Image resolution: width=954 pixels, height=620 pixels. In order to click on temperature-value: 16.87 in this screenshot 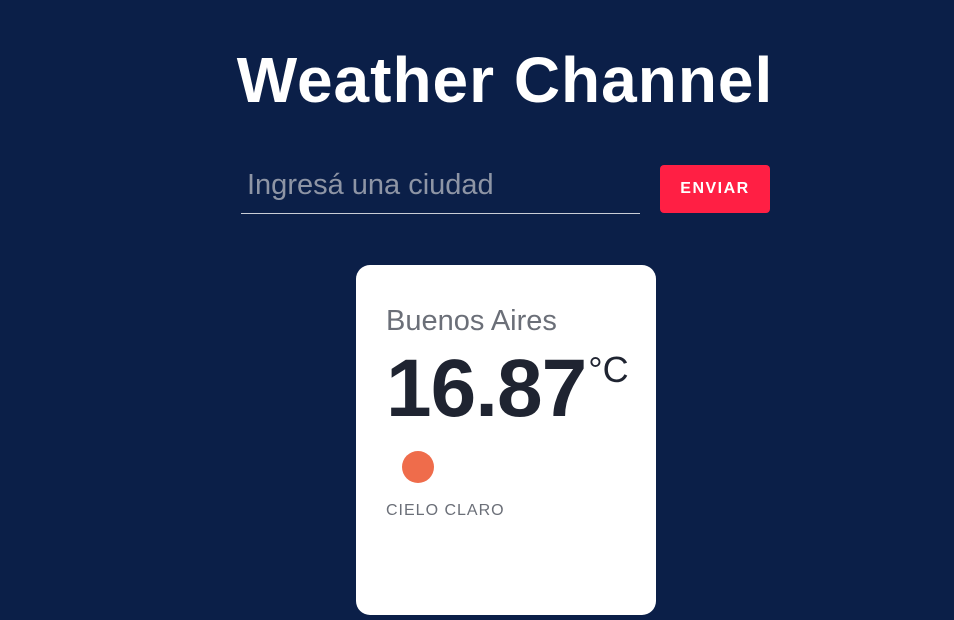, I will do `click(486, 388)`.